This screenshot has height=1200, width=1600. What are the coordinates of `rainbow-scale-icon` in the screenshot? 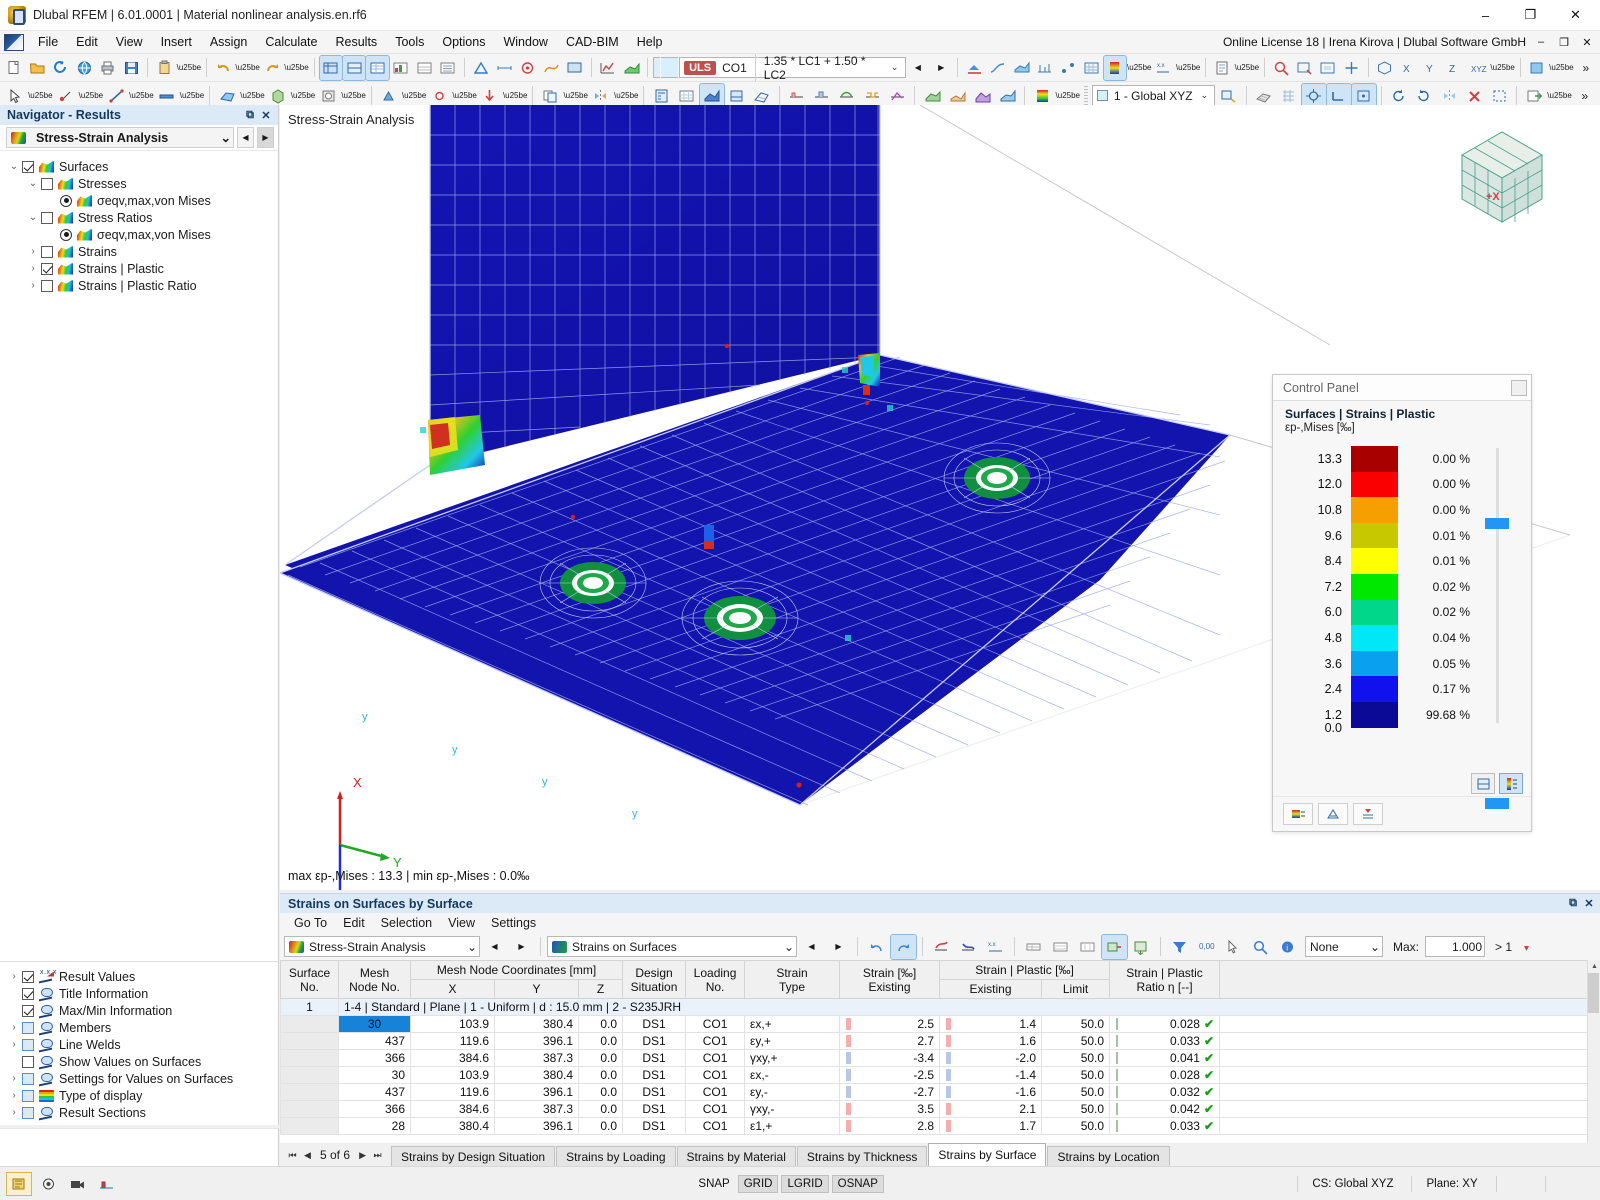 It's located at (1042, 96).